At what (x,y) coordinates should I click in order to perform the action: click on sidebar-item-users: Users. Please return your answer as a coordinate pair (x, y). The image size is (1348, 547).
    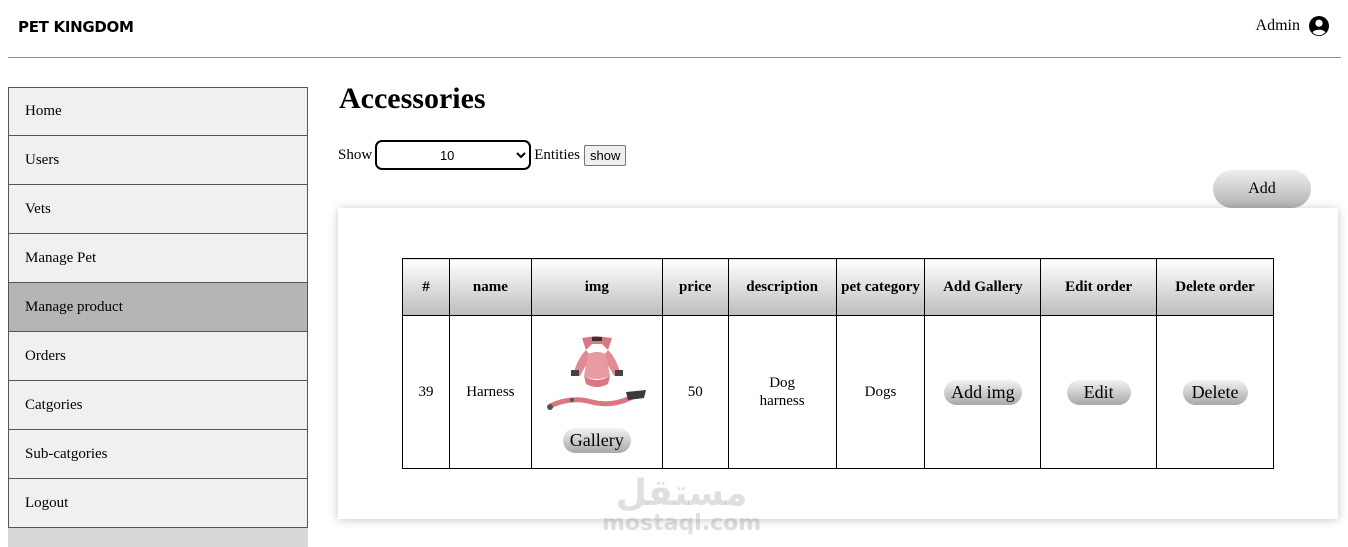
    Looking at the image, I should click on (158, 160).